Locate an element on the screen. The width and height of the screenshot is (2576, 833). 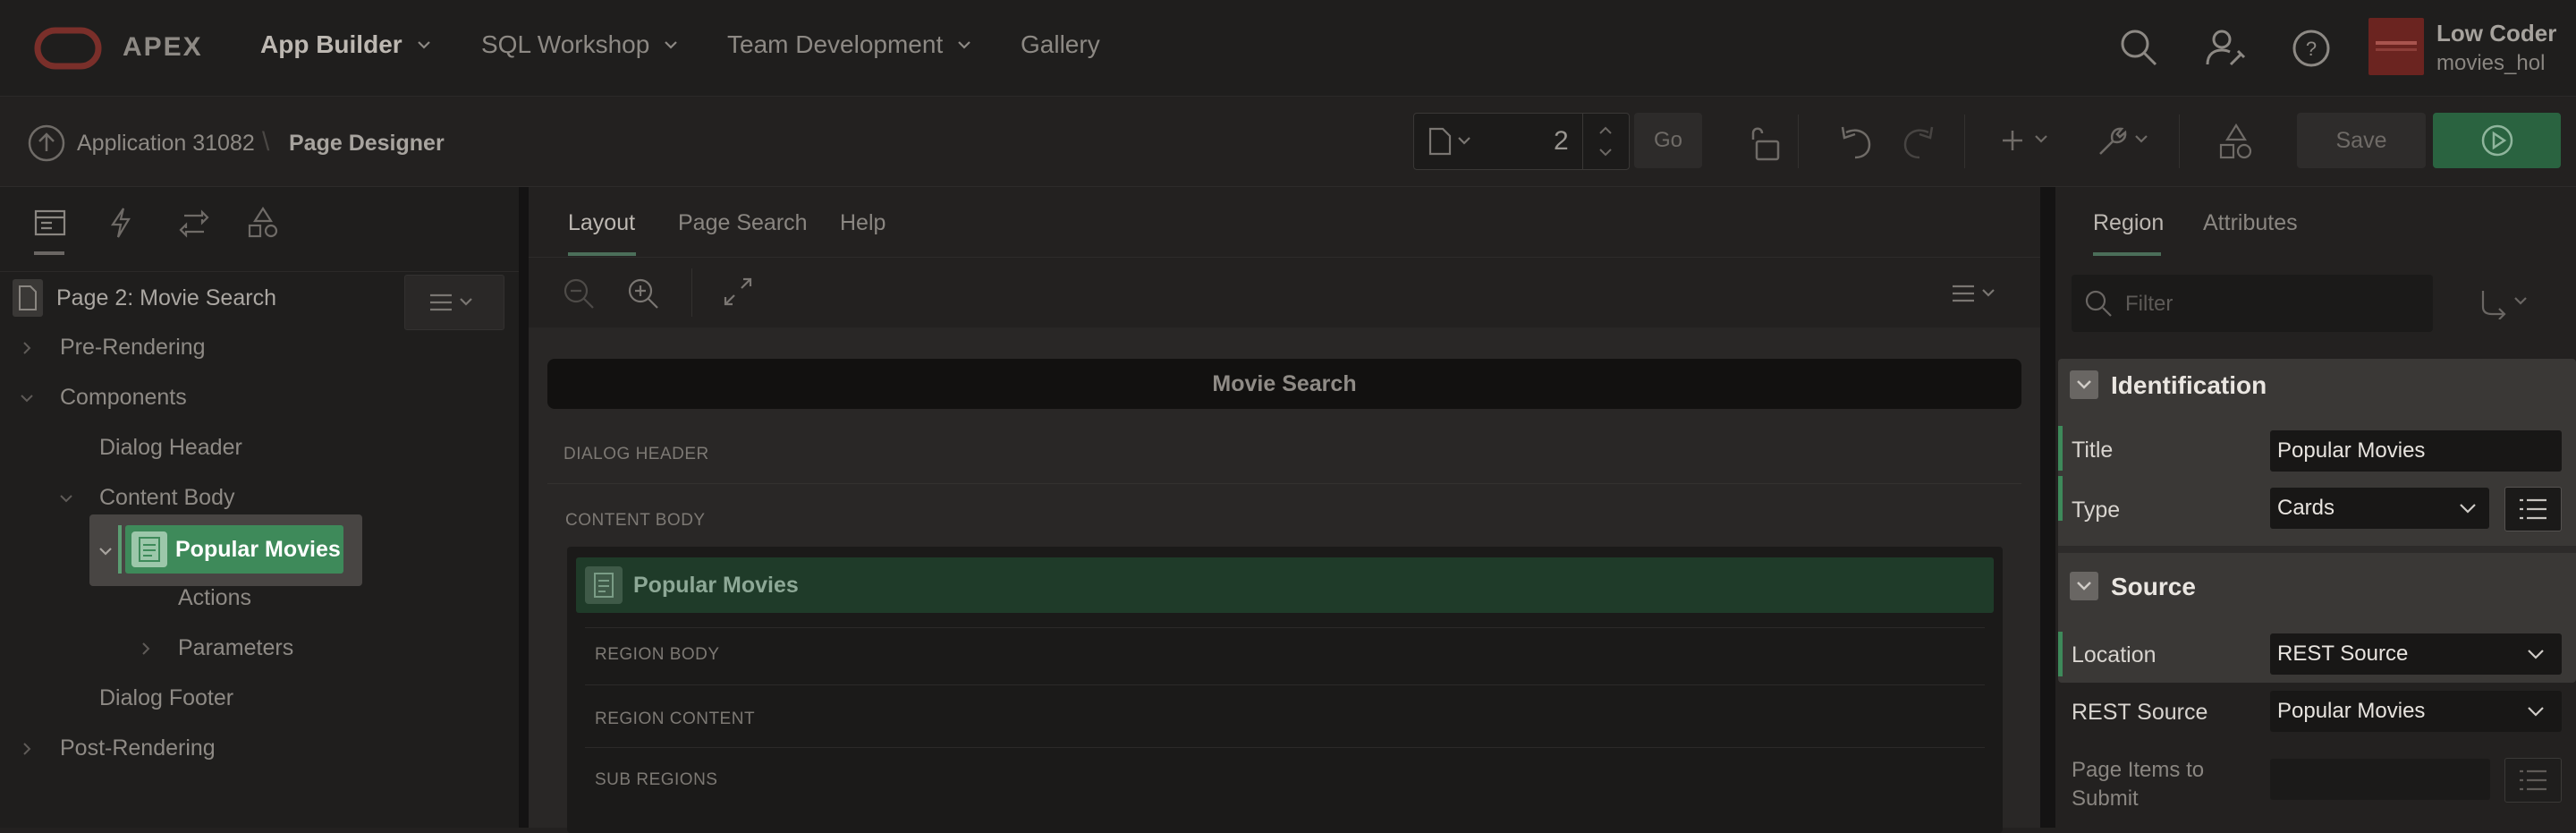
page-items-list-button is located at coordinates (2533, 780).